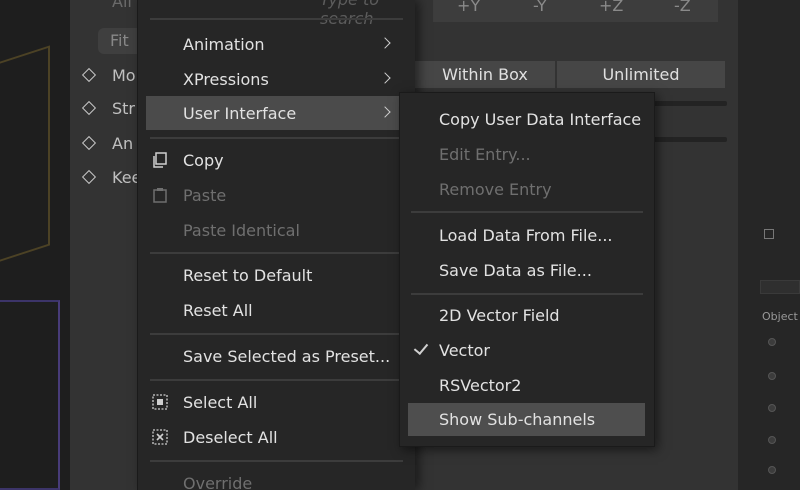 The width and height of the screenshot is (800, 490). Describe the element at coordinates (495, 189) in the screenshot. I see `menu-item-label: Remove Entry` at that location.